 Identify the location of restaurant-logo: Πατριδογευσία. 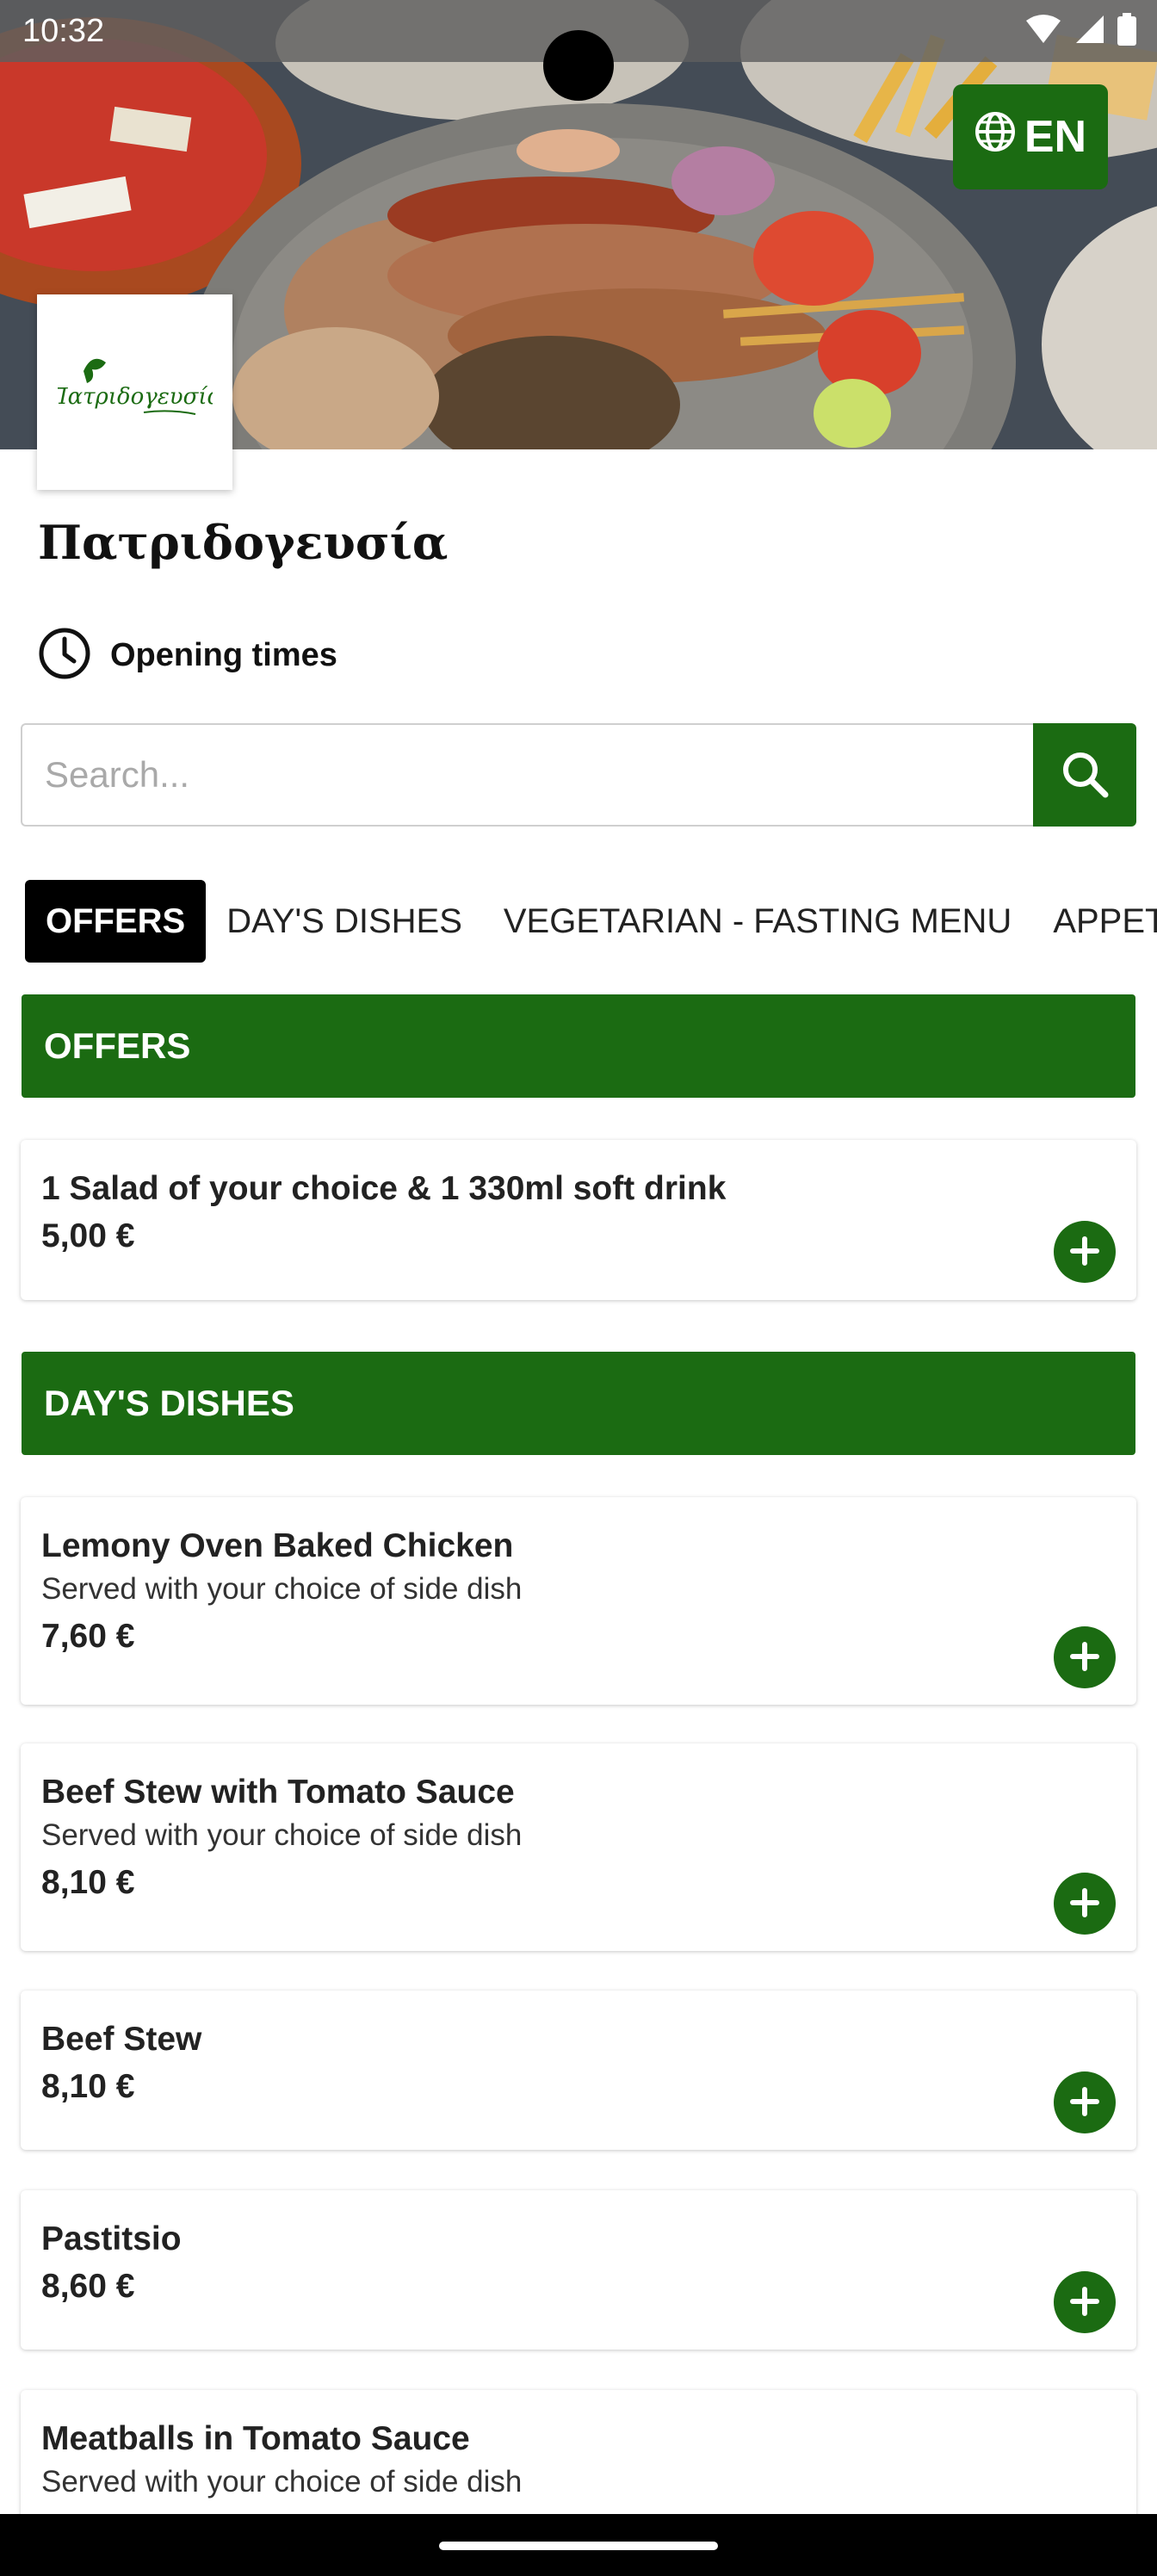
(134, 392).